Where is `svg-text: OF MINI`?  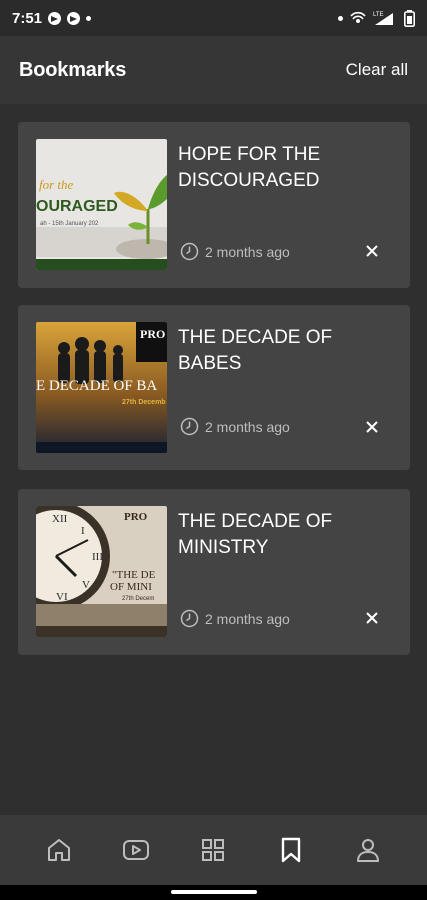 svg-text: OF MINI is located at coordinates (131, 587).